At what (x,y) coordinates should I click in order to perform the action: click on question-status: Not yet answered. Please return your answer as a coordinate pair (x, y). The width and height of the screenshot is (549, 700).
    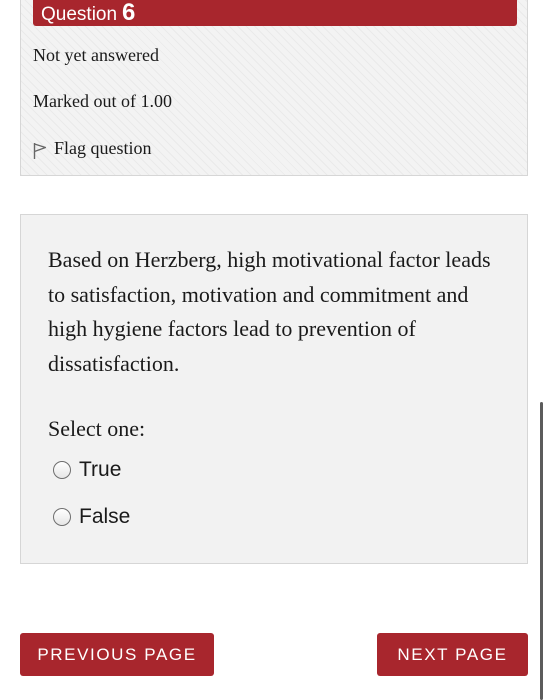
    Looking at the image, I should click on (96, 55).